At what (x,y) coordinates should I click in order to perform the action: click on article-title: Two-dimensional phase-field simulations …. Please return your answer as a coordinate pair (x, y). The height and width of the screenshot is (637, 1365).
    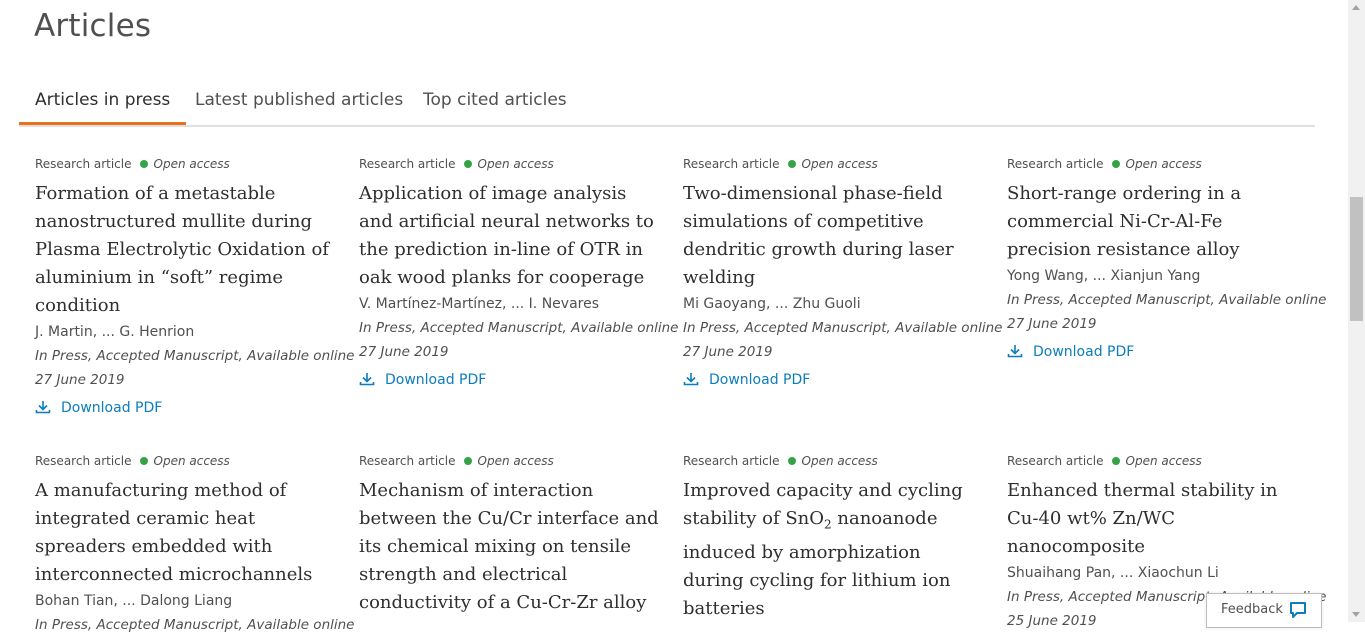
    Looking at the image, I should click on (833, 236).